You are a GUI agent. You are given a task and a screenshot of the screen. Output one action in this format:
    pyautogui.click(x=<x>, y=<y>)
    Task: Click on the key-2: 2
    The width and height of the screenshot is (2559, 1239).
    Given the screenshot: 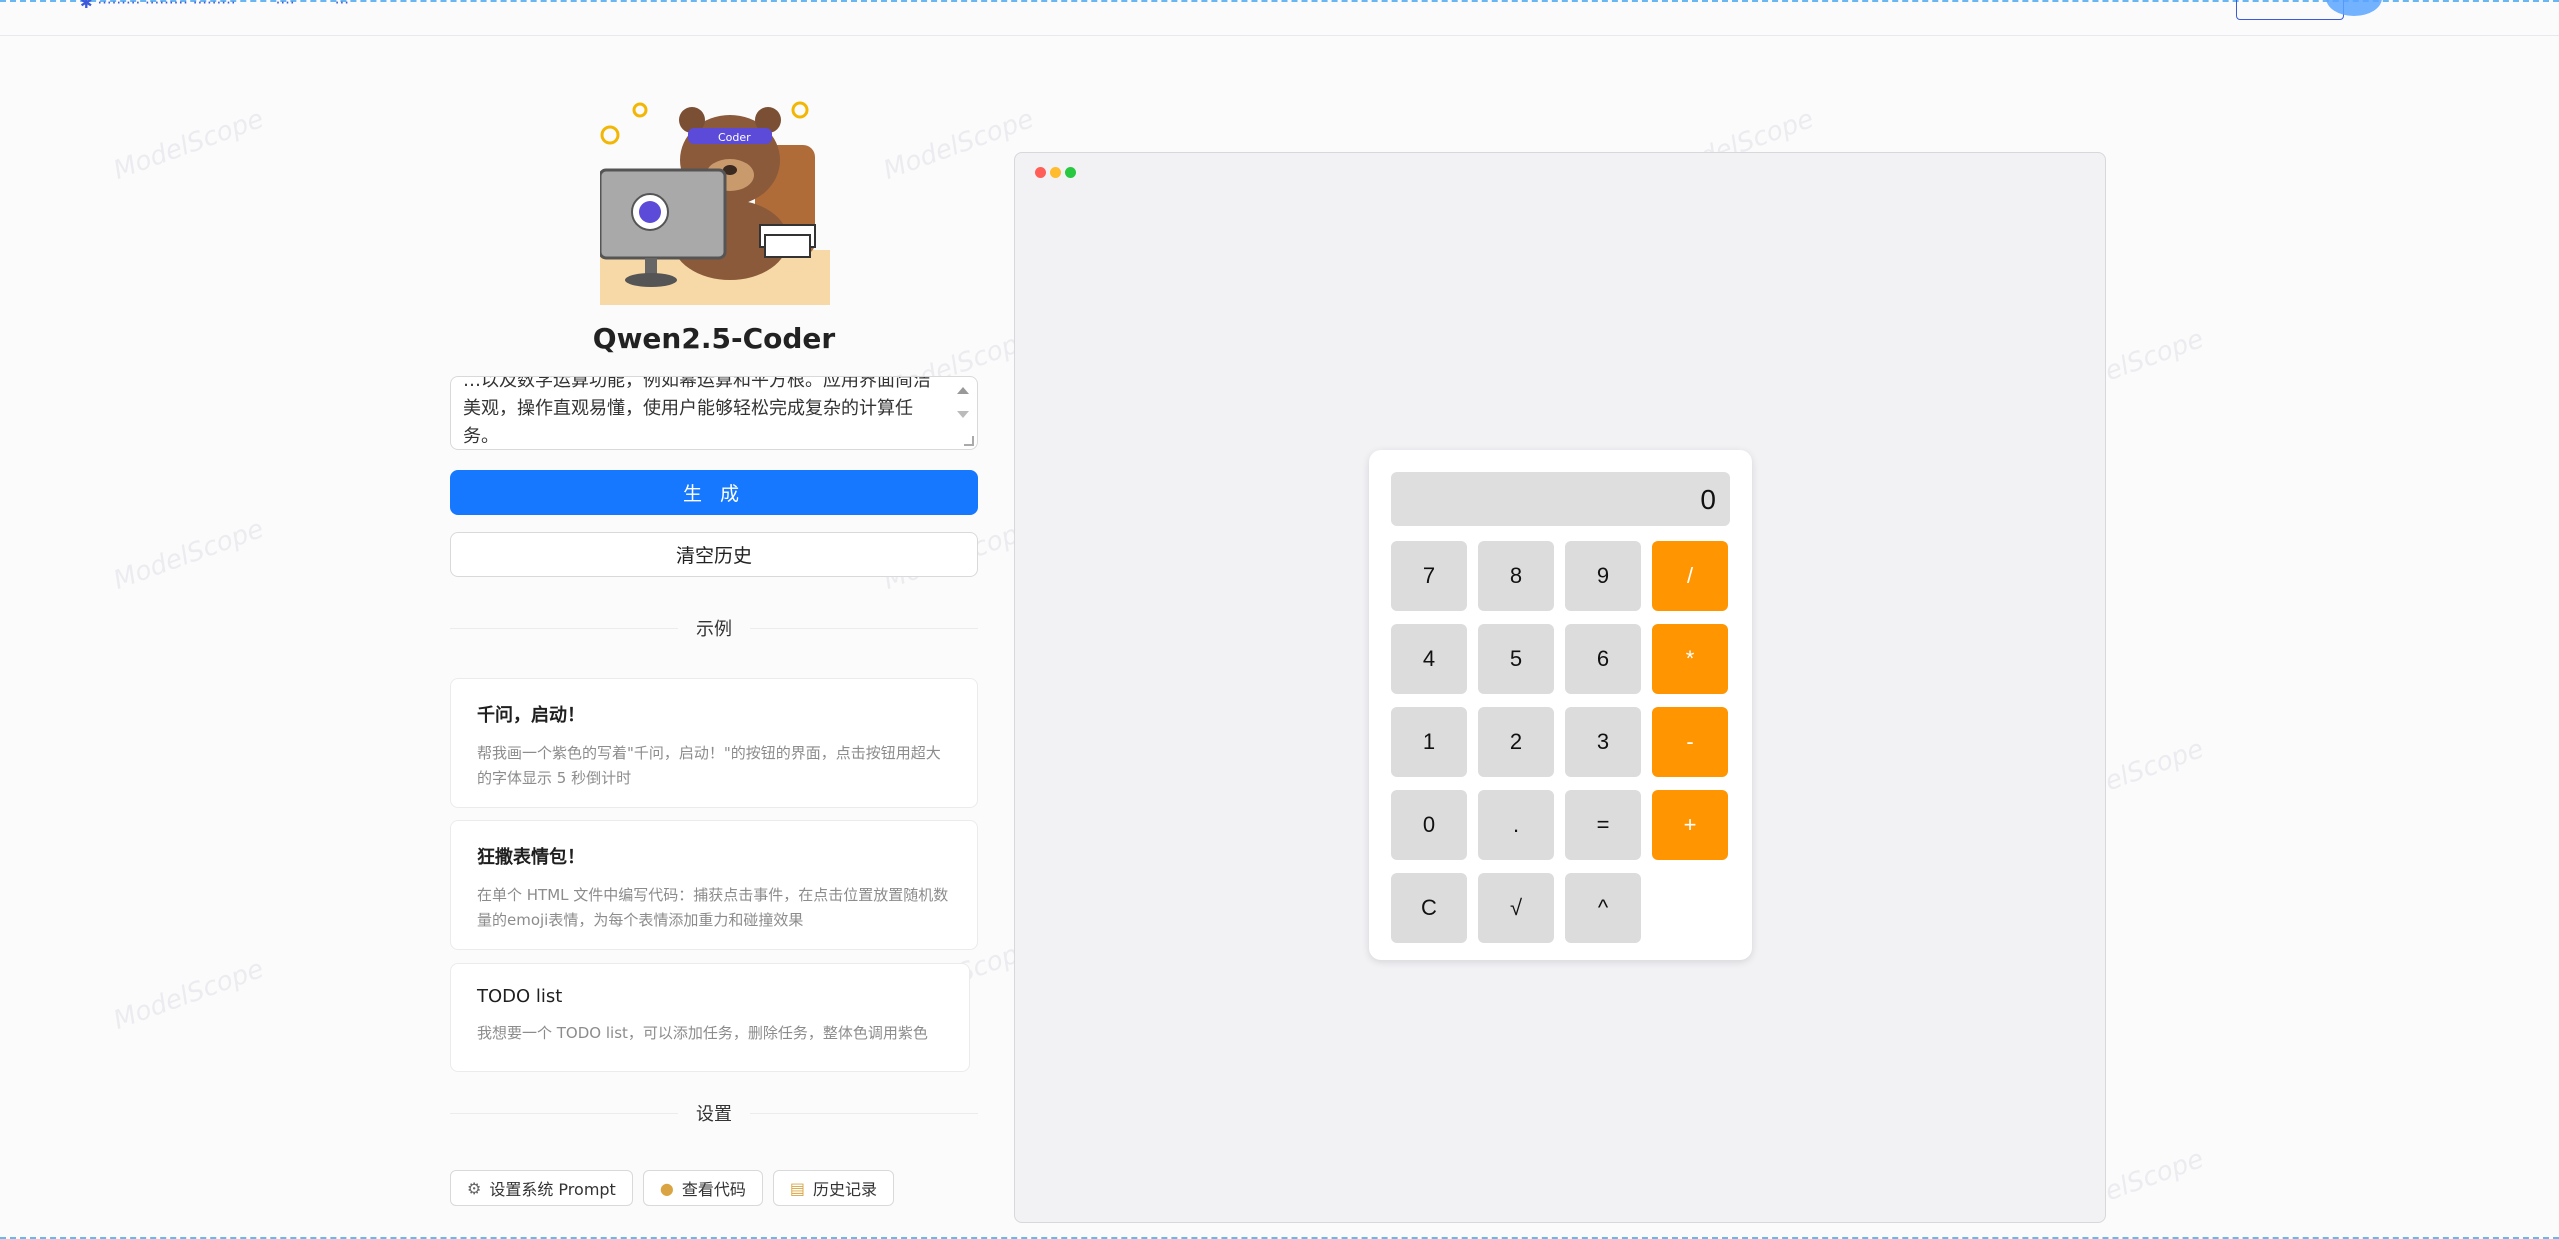 What is the action you would take?
    pyautogui.click(x=1516, y=742)
    